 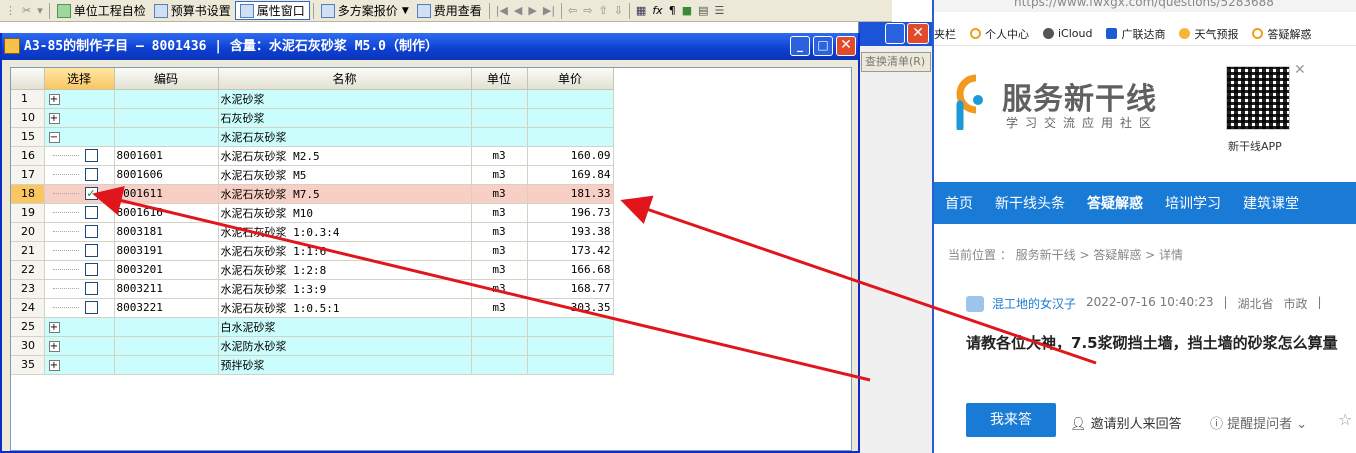 I want to click on multi-plan-quote-button: 多方案报价 ▼, so click(x=365, y=11).